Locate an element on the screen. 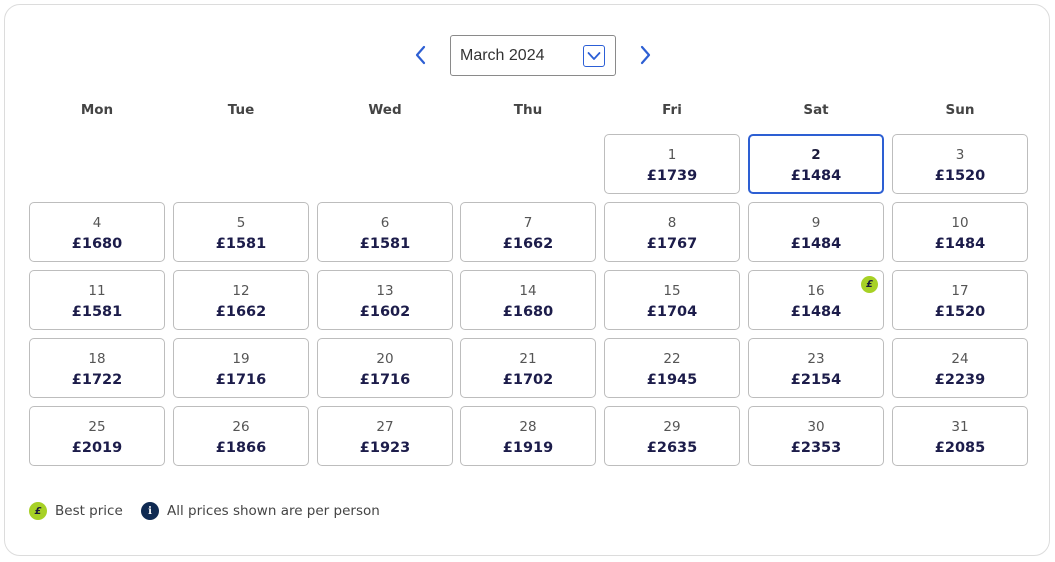 Image resolution: width=1055 pixels, height=562 pixels. day-price: £2239 is located at coordinates (960, 380).